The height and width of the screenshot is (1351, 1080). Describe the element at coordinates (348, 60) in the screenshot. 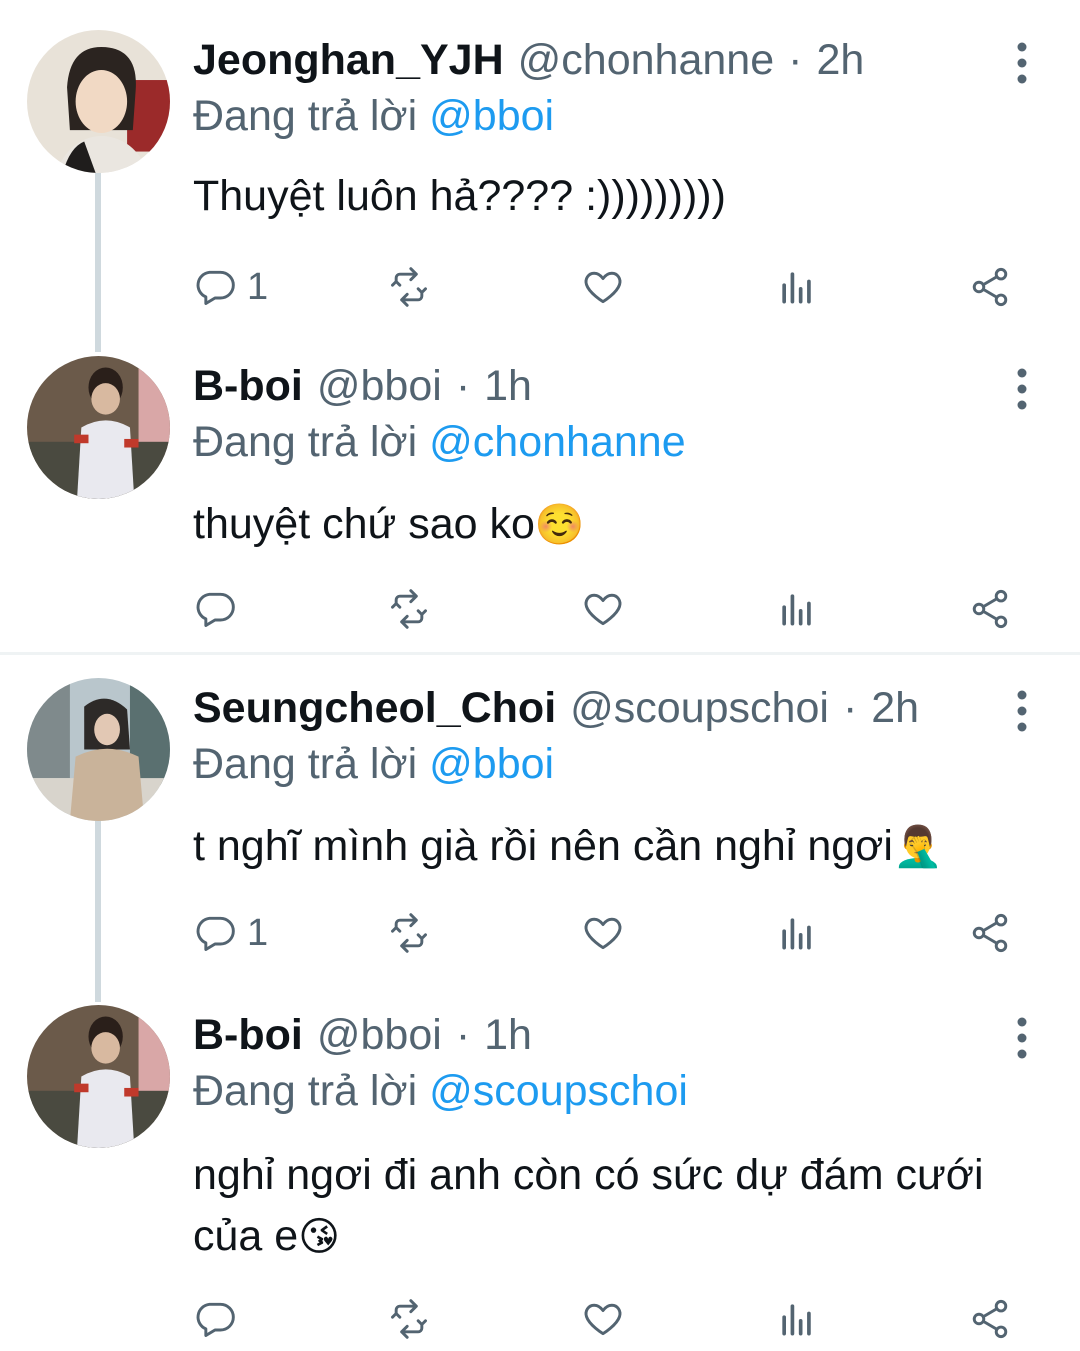

I see `display-name: Jeonghan_YJH` at that location.